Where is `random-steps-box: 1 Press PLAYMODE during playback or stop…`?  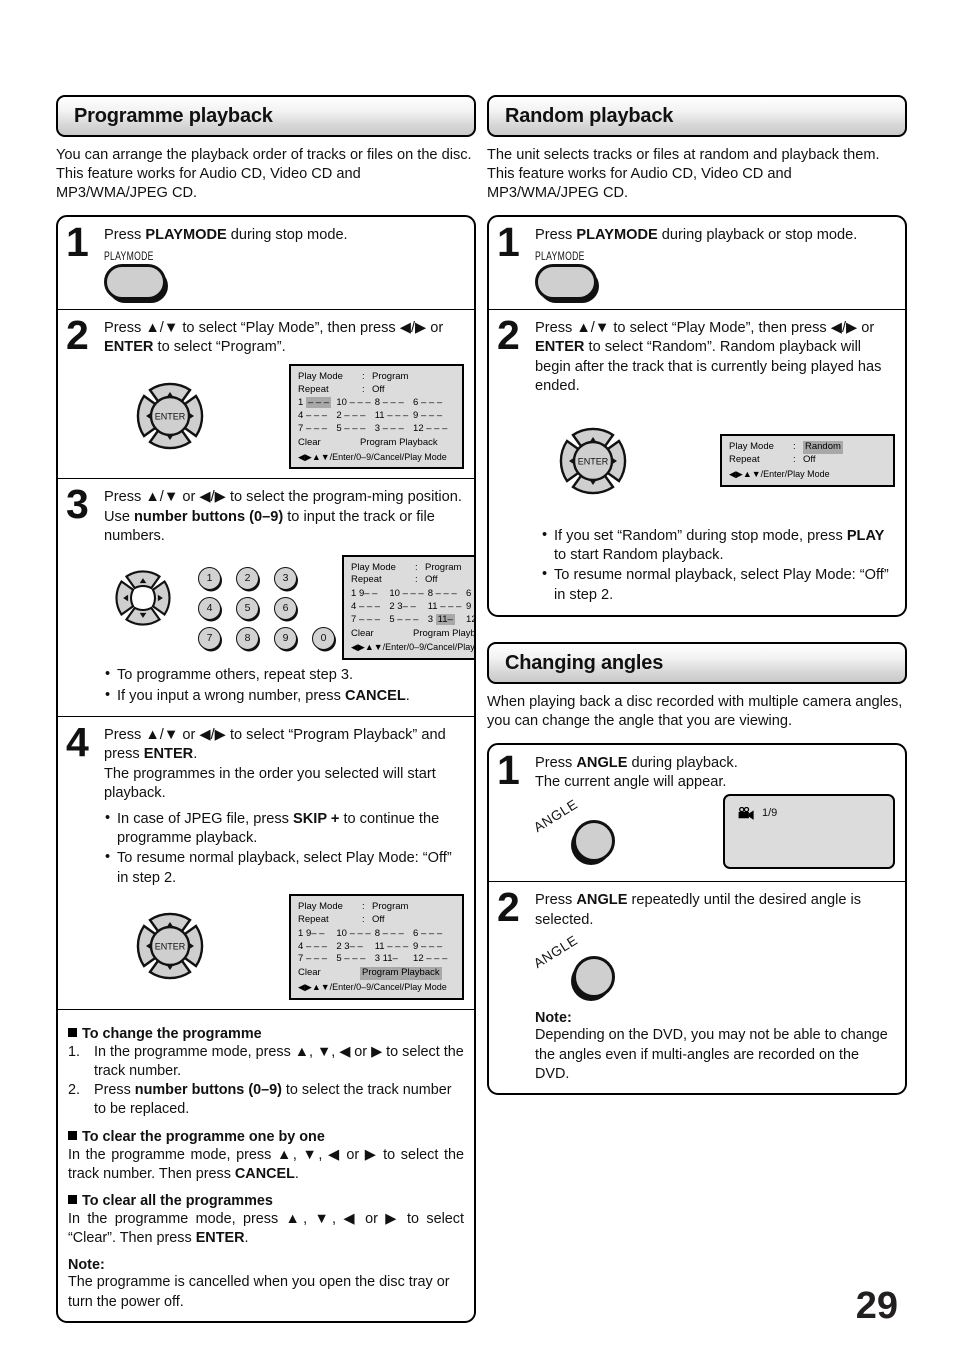
random-steps-box: 1 Press PLAYMODE during playback or stop… is located at coordinates (697, 416).